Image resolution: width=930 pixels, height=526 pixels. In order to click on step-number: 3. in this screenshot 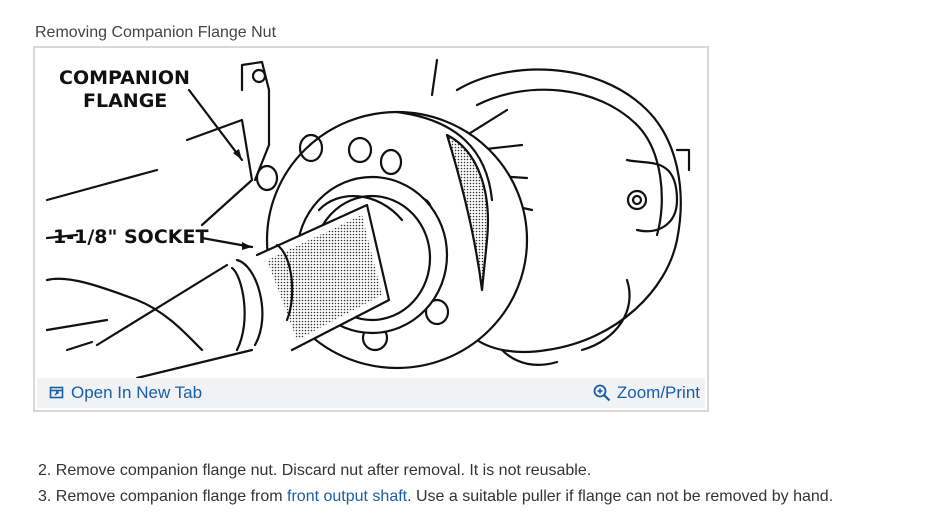, I will do `click(45, 496)`.